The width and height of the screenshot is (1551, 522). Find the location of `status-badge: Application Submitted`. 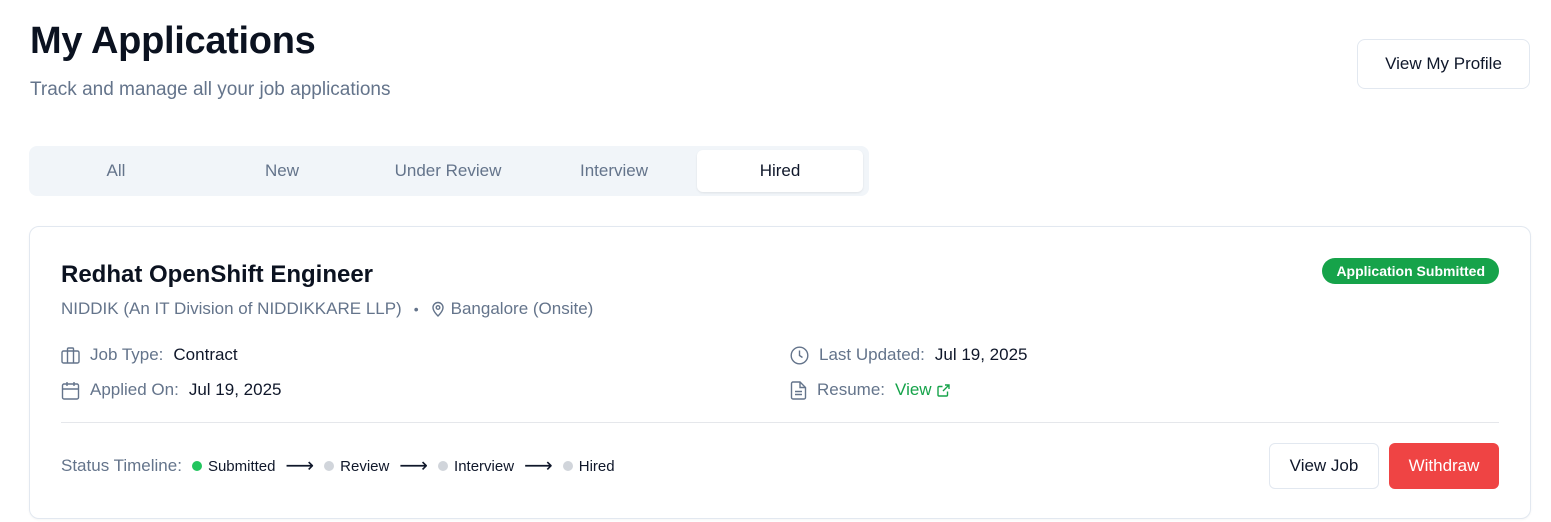

status-badge: Application Submitted is located at coordinates (1410, 271).